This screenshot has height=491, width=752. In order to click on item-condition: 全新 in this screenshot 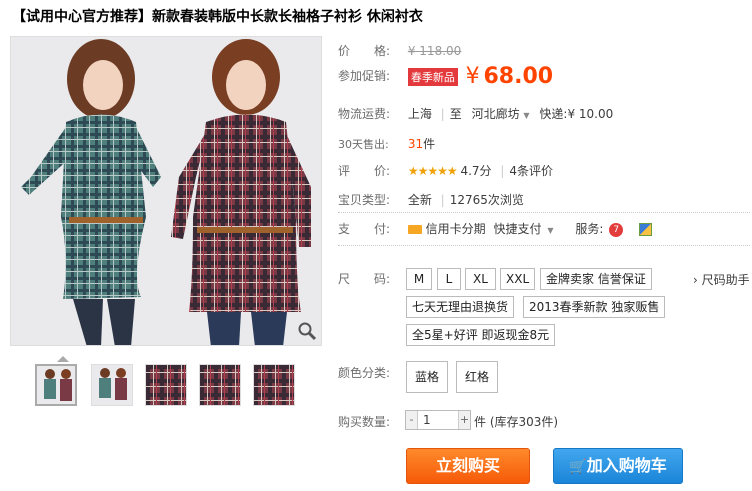, I will do `click(419, 200)`.